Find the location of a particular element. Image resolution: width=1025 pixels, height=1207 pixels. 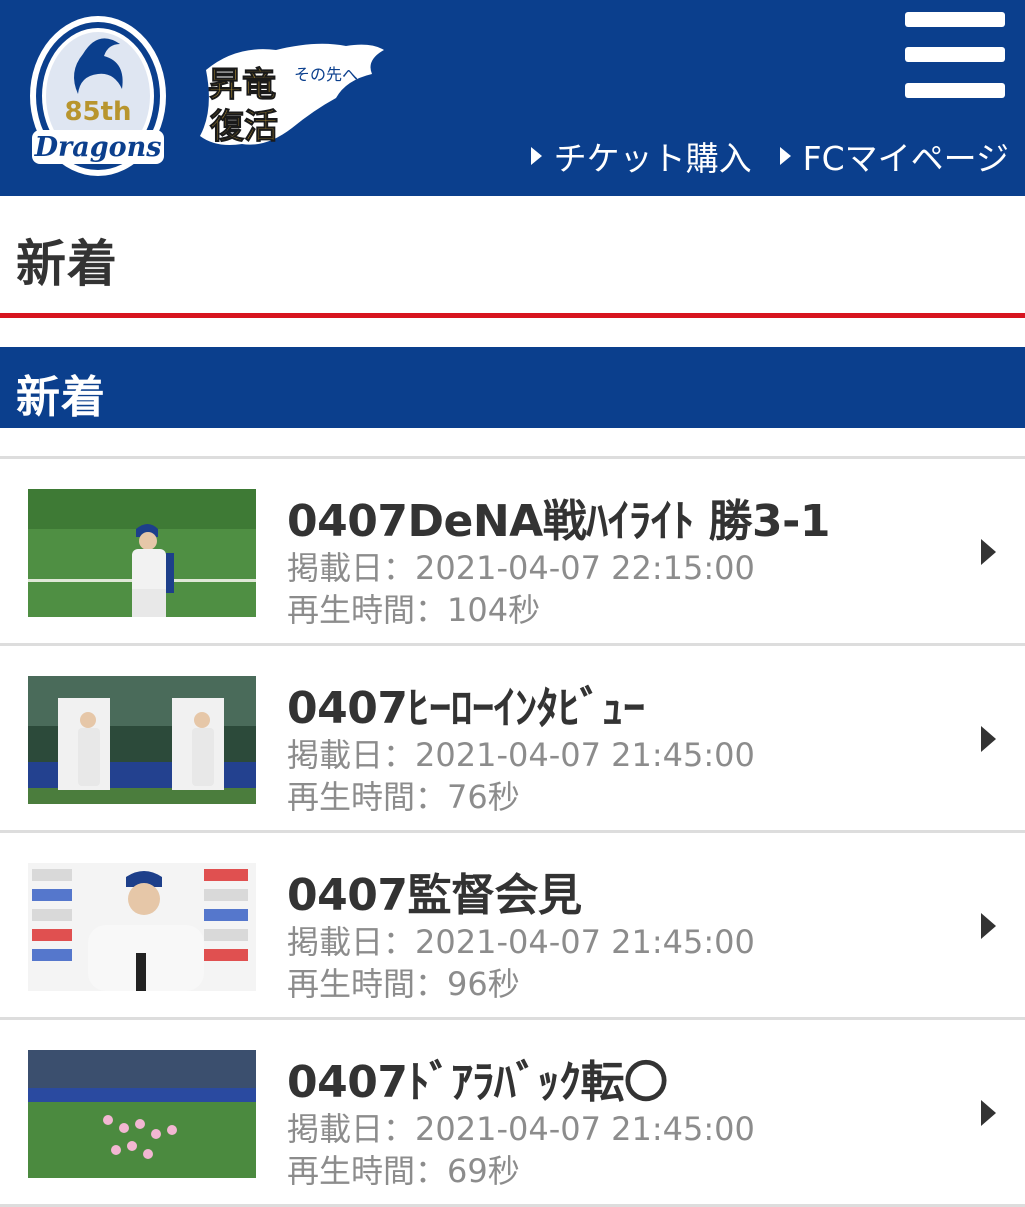

divider is located at coordinates (512, 315).